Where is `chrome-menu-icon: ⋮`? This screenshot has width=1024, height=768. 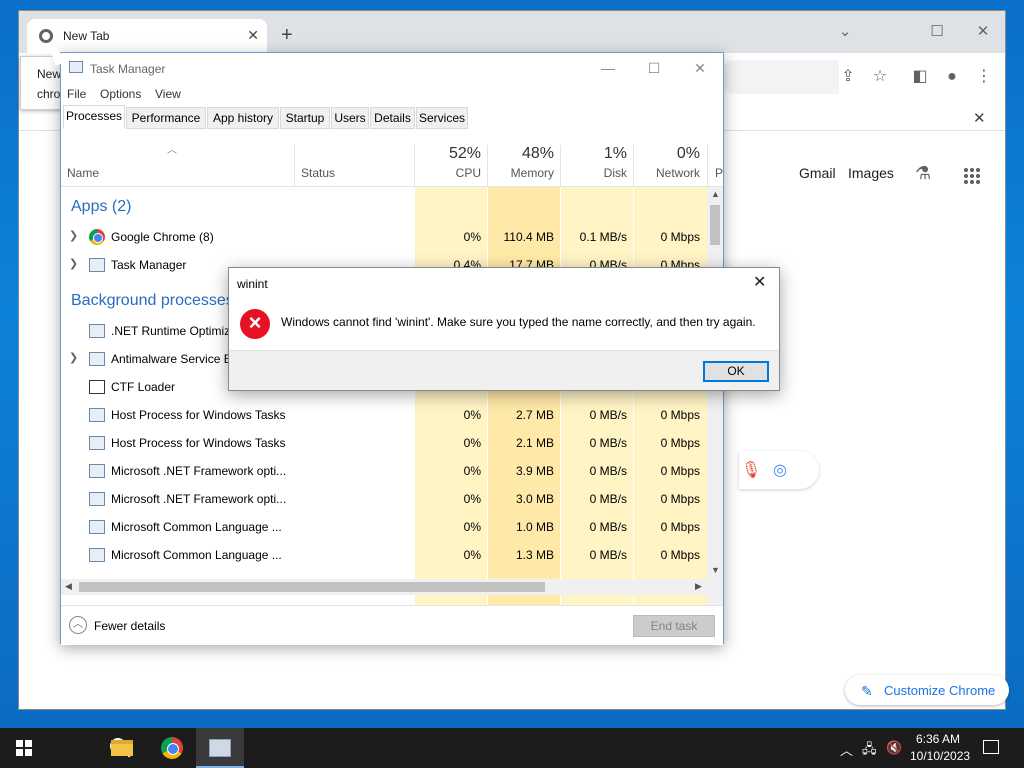
chrome-menu-icon: ⋮ is located at coordinates (984, 77).